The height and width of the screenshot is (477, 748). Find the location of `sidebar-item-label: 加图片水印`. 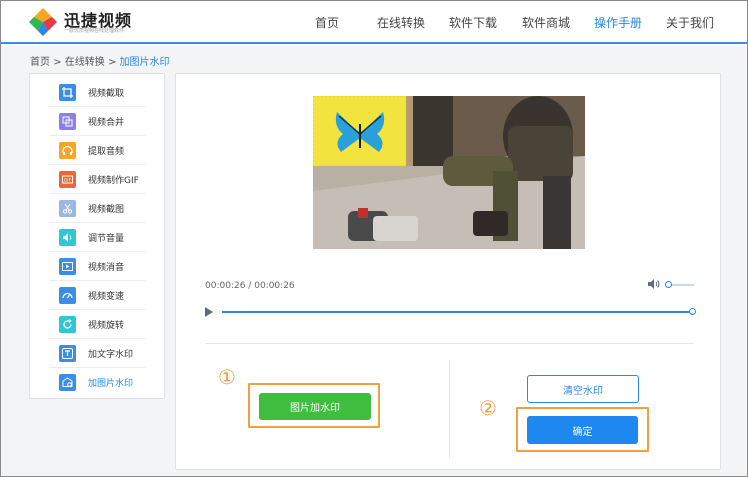

sidebar-item-label: 加图片水印 is located at coordinates (111, 384).